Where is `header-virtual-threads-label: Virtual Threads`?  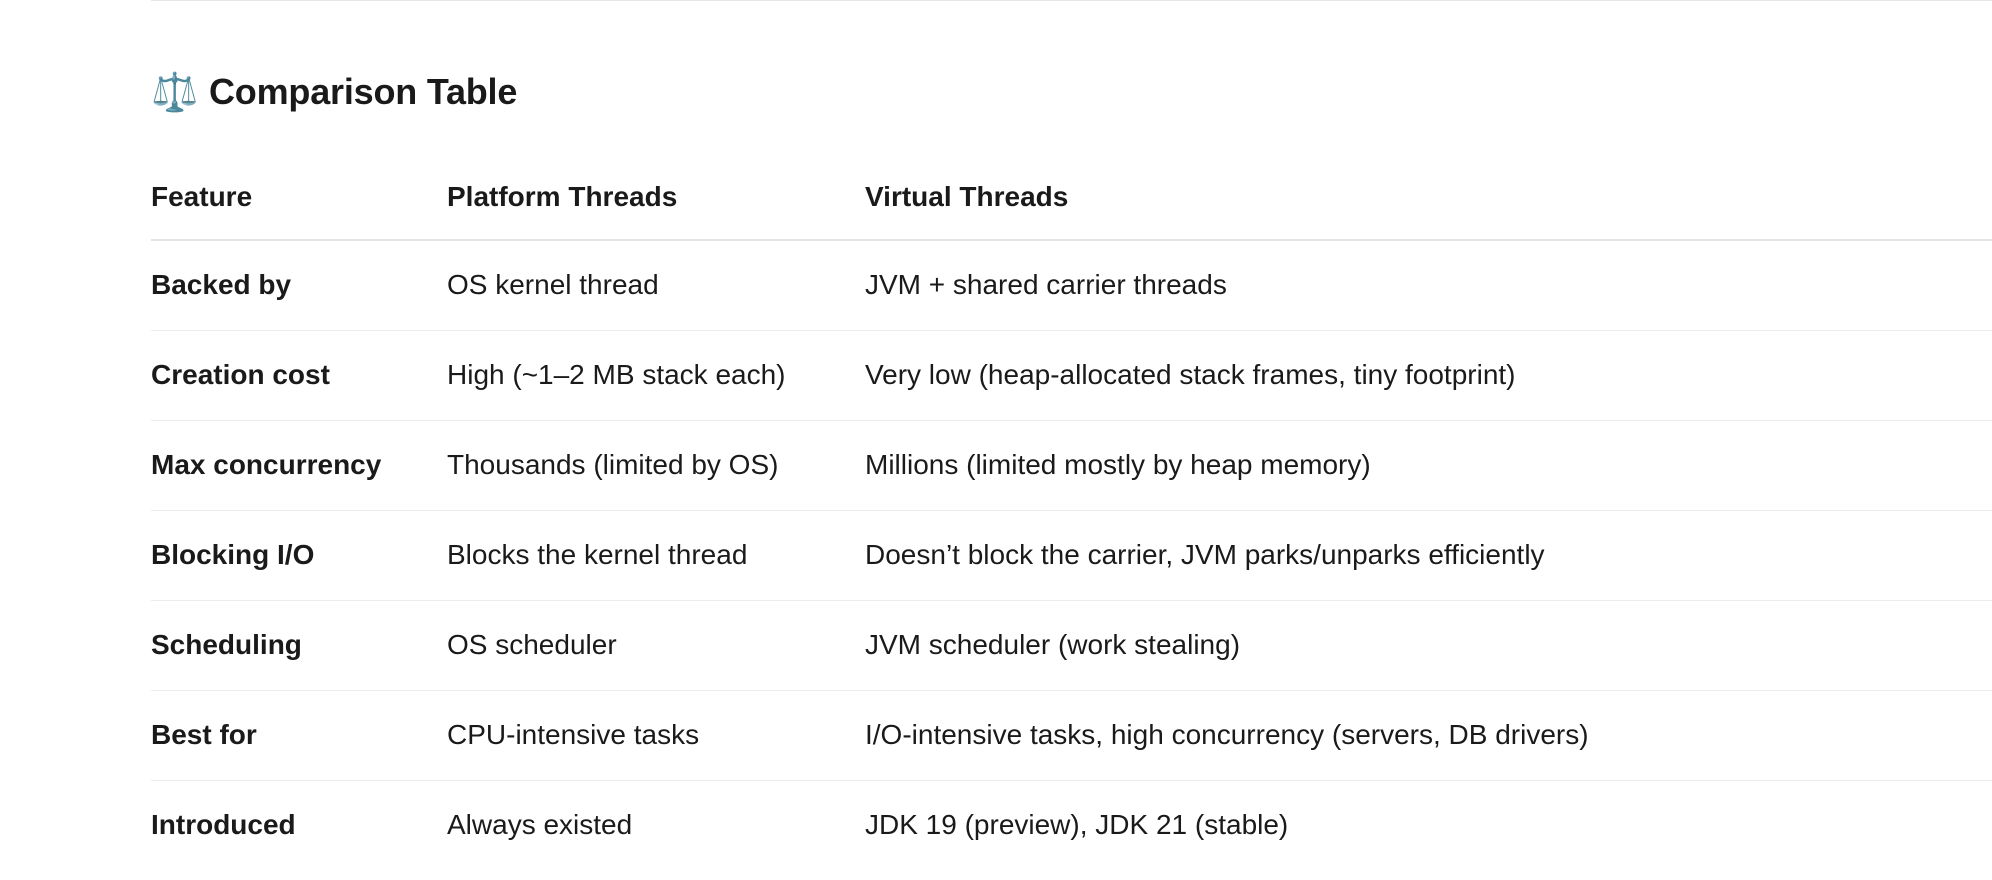 header-virtual-threads-label: Virtual Threads is located at coordinates (967, 196).